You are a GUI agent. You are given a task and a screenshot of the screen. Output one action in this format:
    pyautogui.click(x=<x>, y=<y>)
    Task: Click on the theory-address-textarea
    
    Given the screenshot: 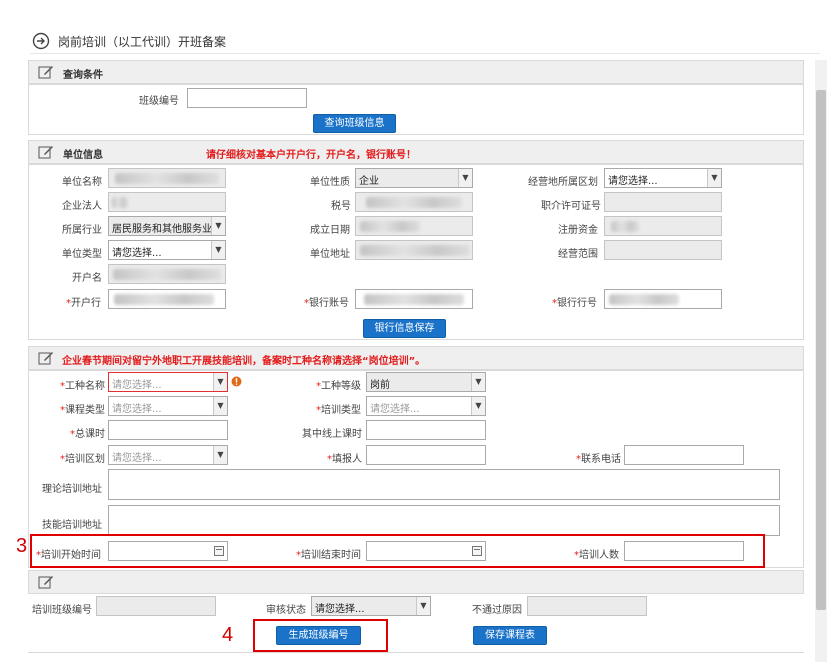 What is the action you would take?
    pyautogui.click(x=444, y=484)
    